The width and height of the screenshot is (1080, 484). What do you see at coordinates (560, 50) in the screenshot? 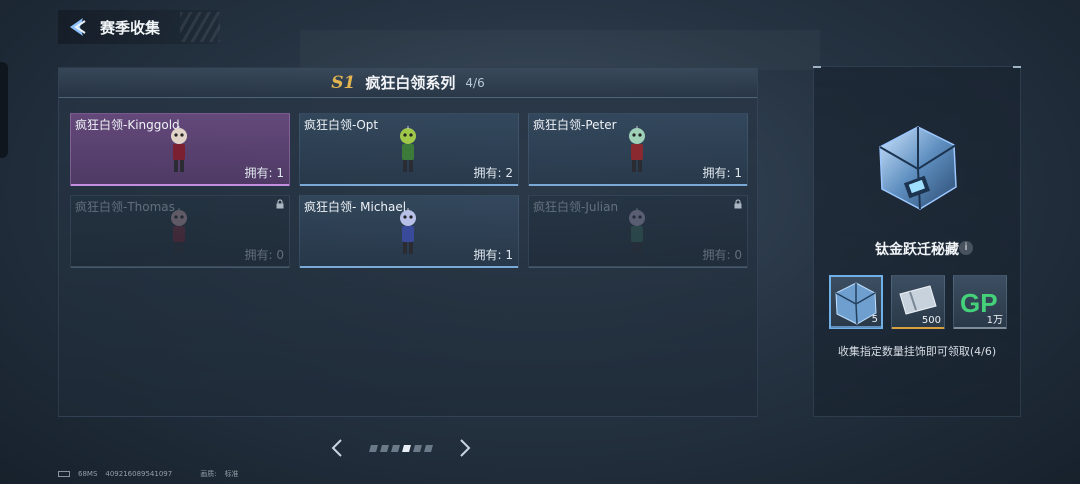
I see `background-decoration` at bounding box center [560, 50].